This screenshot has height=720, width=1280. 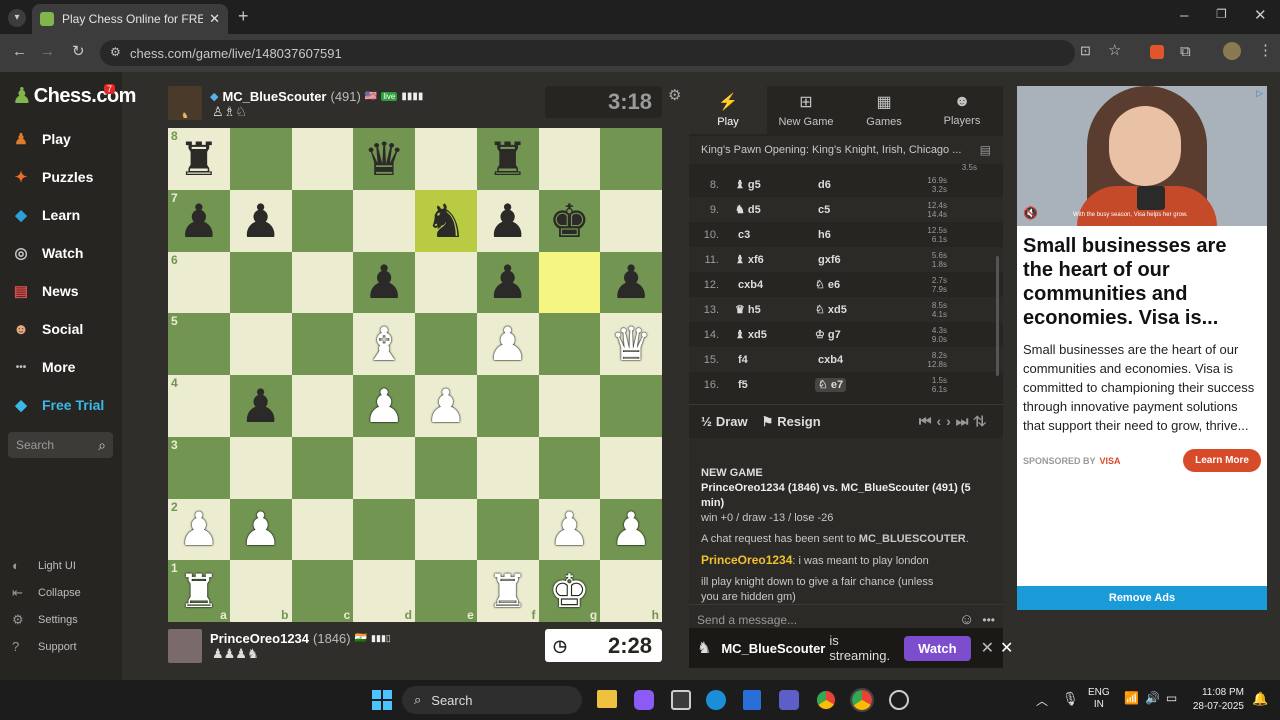 I want to click on square-f7: ♟, so click(x=507, y=220).